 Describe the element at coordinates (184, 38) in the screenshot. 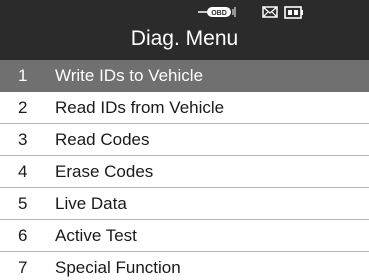

I see `page-title: Diag. Menu` at that location.